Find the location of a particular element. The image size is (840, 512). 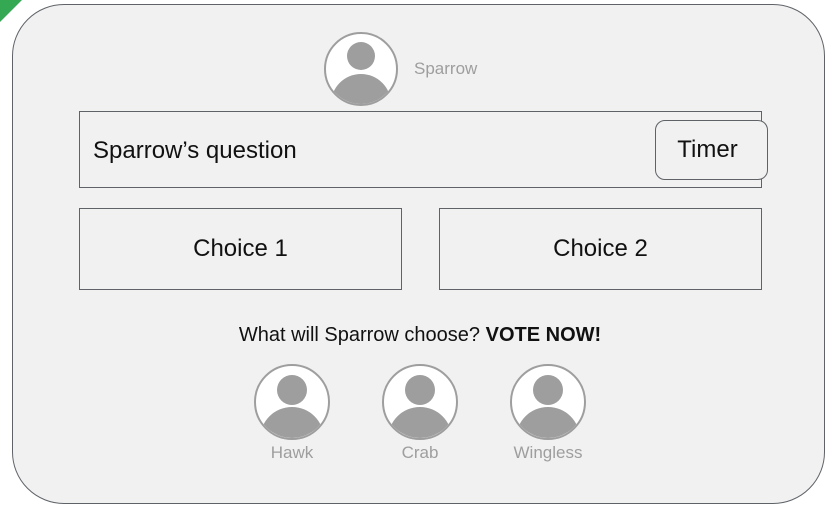

question-text: Sparrow’s question is located at coordinates (195, 150).